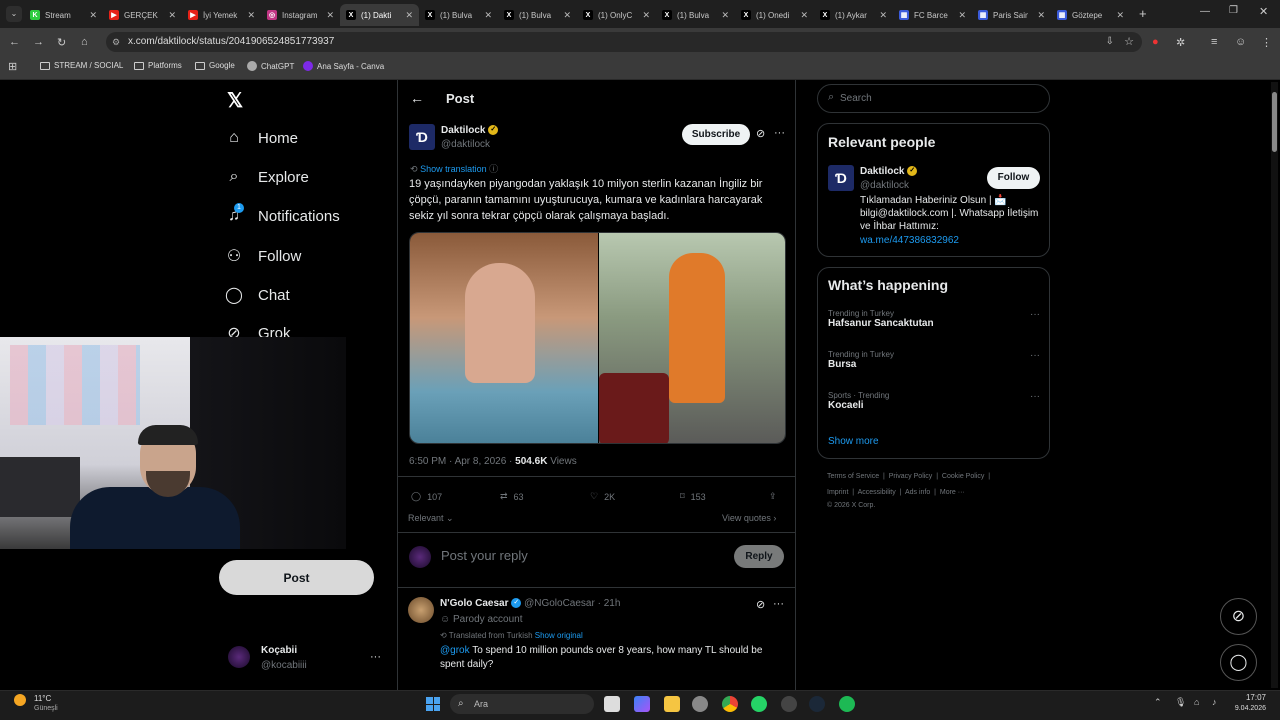 The height and width of the screenshot is (720, 1280). I want to click on trend-item: Sports · Trending Kocaeli ···, so click(934, 401).